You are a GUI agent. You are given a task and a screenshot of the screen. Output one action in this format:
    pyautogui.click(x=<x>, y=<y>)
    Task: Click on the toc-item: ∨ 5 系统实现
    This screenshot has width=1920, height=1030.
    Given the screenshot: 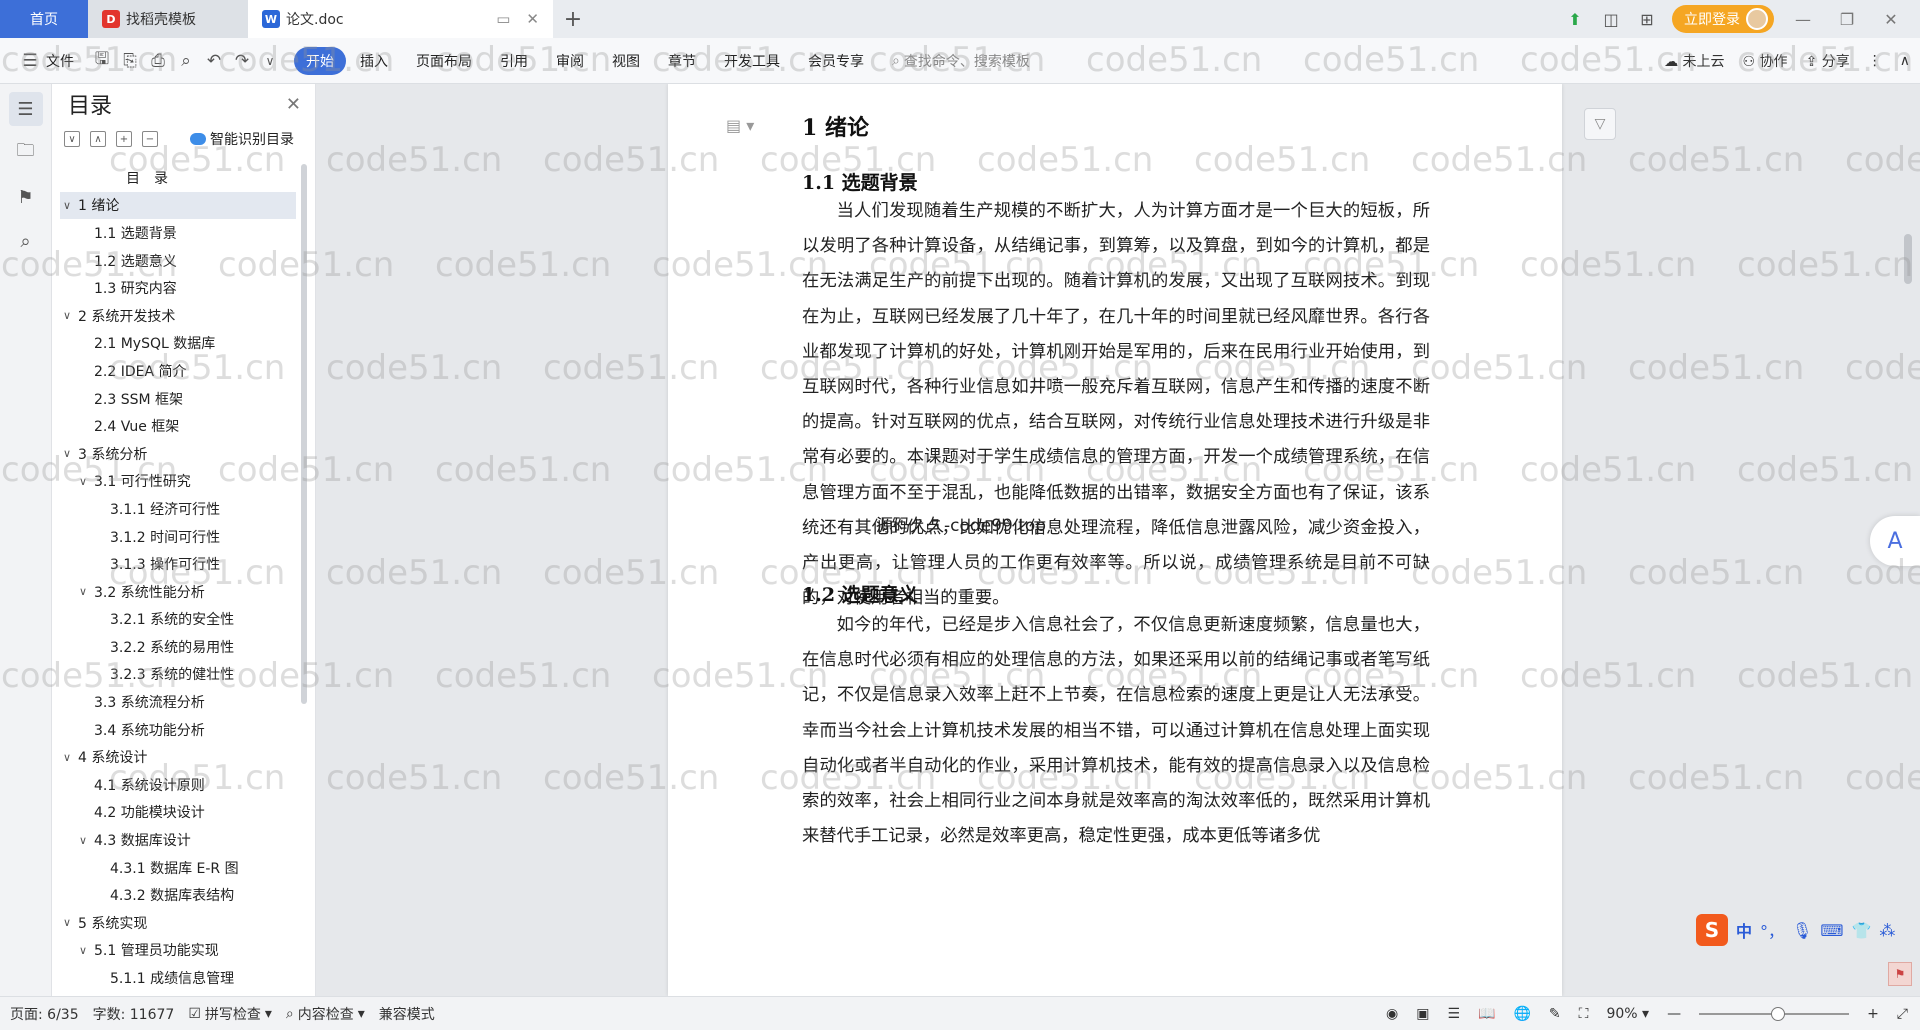 What is the action you would take?
    pyautogui.click(x=178, y=923)
    